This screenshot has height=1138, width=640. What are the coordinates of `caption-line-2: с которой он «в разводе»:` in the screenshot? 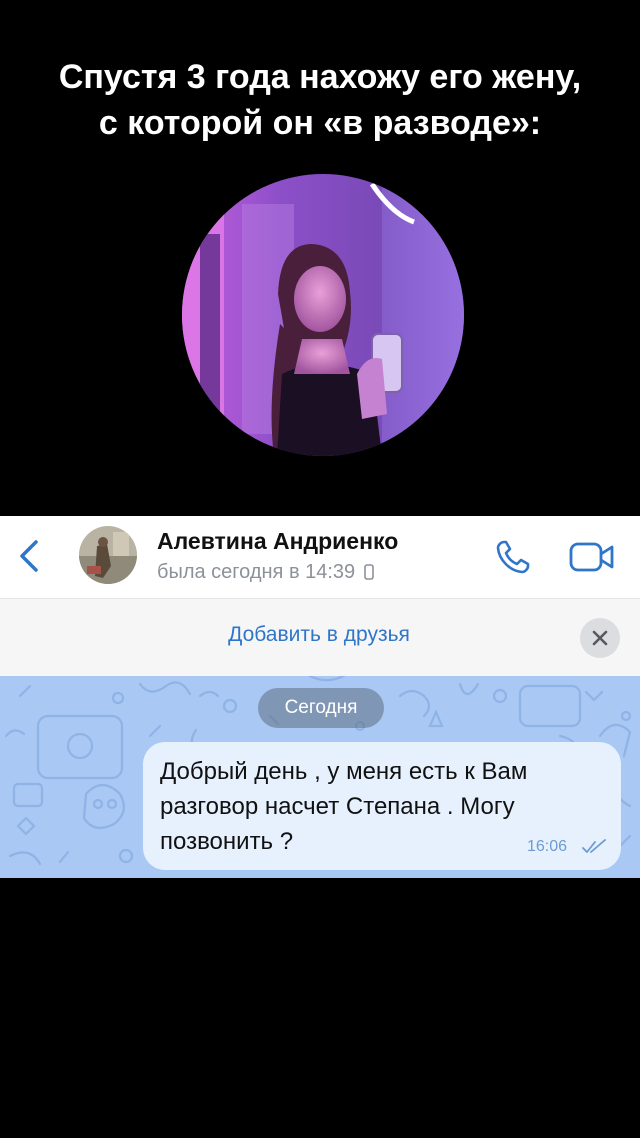 It's located at (320, 123).